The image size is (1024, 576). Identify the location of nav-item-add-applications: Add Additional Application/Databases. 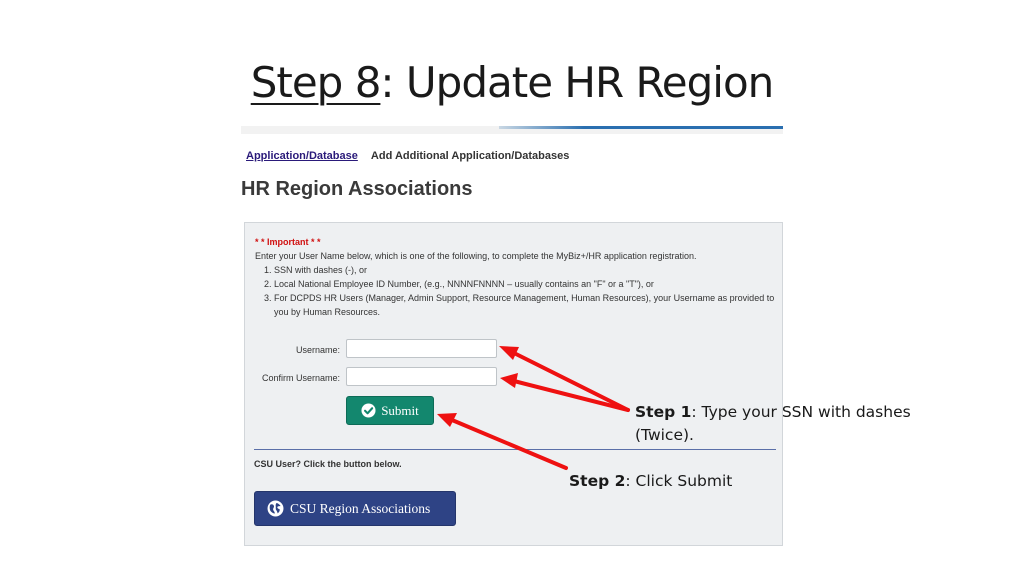
(470, 156).